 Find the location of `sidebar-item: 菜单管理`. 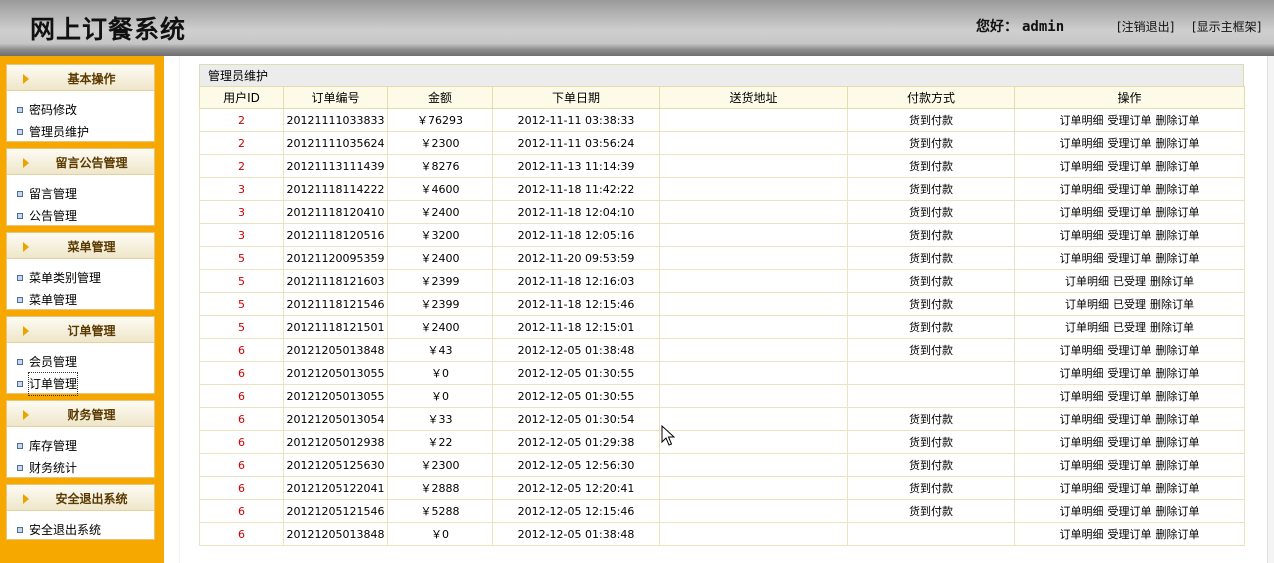

sidebar-item: 菜单管理 is located at coordinates (80, 300).